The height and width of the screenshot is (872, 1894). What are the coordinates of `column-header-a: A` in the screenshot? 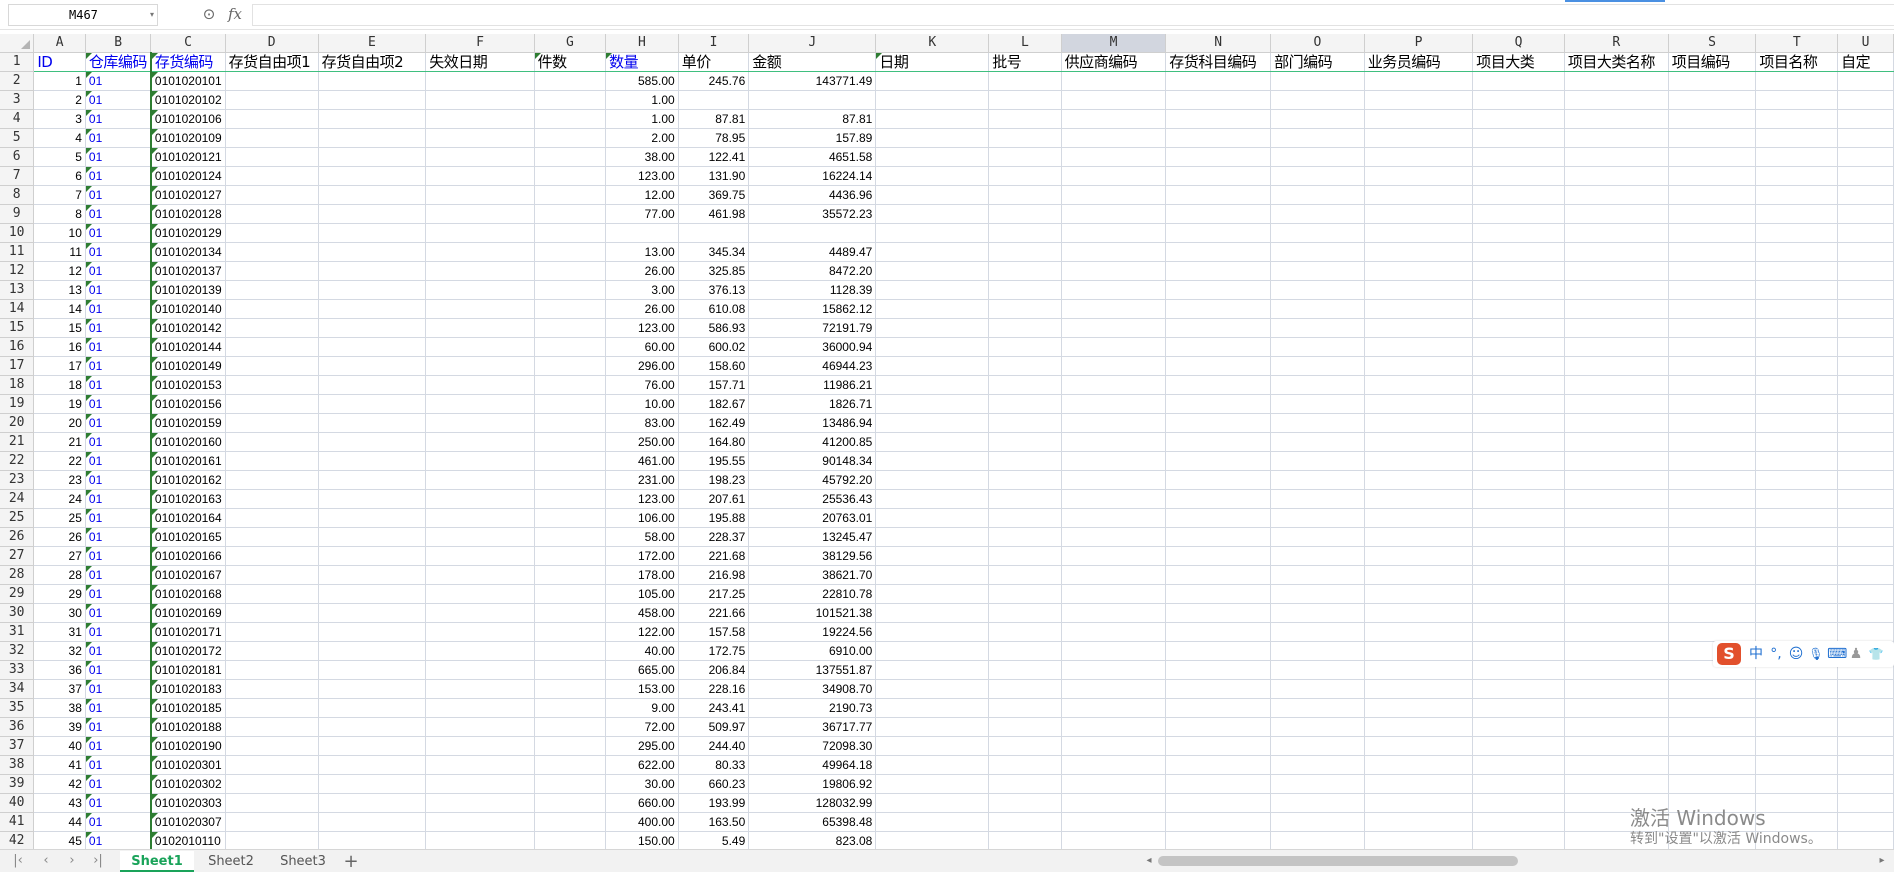 It's located at (59, 43).